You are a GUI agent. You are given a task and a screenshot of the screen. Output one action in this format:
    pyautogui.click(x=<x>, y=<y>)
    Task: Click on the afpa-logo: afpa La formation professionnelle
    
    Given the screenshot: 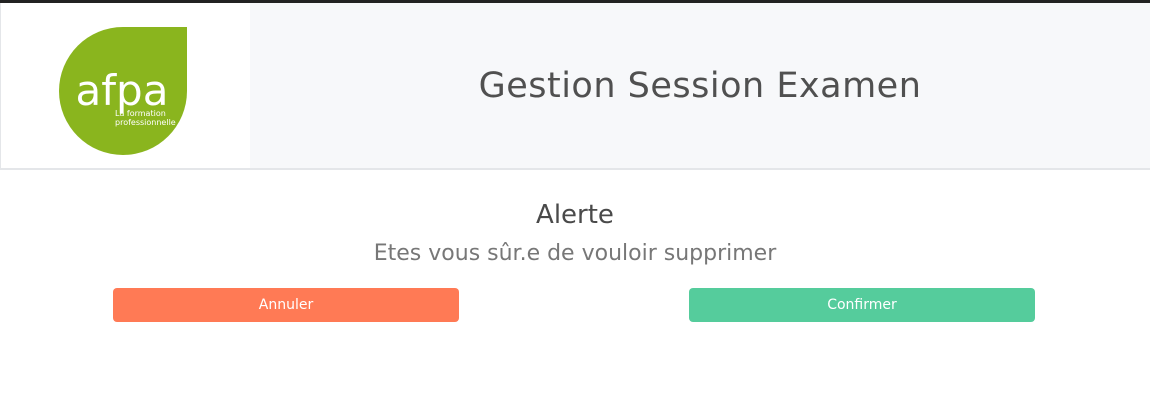 What is the action you would take?
    pyautogui.click(x=123, y=91)
    